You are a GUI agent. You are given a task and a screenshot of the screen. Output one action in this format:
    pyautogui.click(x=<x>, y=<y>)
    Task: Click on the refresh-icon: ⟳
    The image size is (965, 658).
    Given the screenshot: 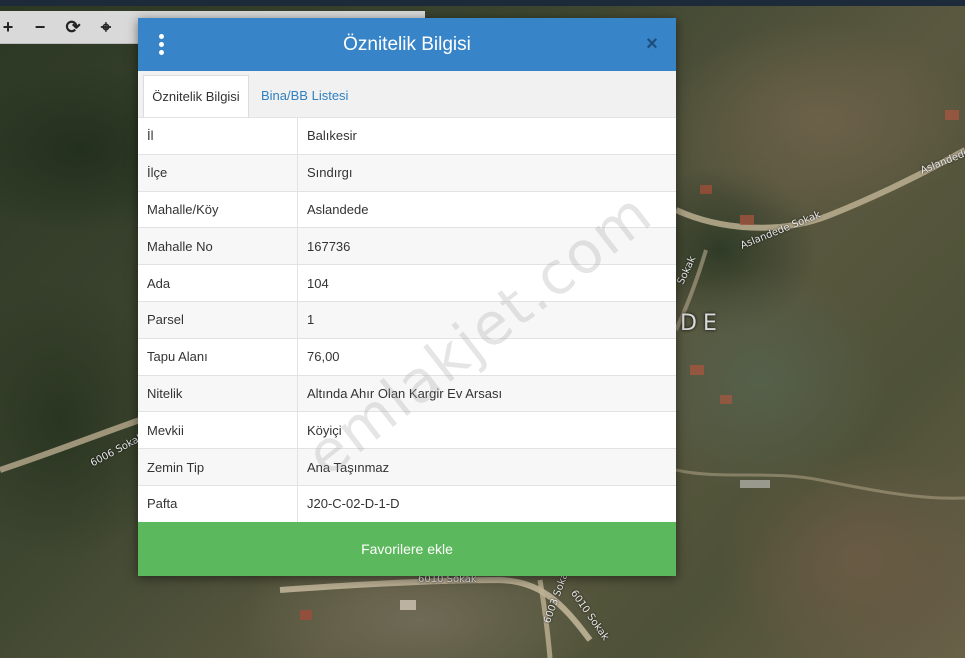 What is the action you would take?
    pyautogui.click(x=73, y=26)
    